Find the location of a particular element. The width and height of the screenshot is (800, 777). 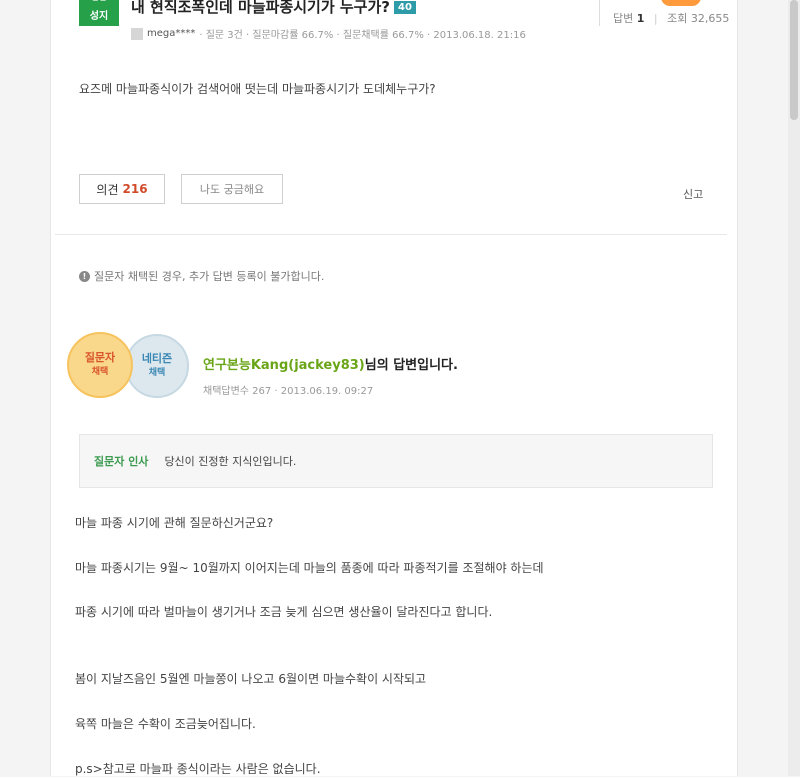

stats-divider is located at coordinates (599, 13).